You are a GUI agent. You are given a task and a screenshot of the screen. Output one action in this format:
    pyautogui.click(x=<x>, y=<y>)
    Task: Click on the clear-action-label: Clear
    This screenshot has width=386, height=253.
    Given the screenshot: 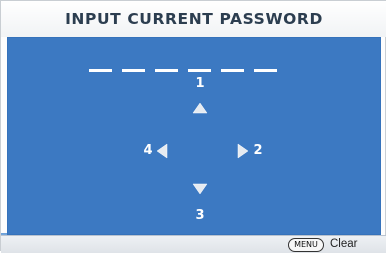 What is the action you would take?
    pyautogui.click(x=344, y=244)
    